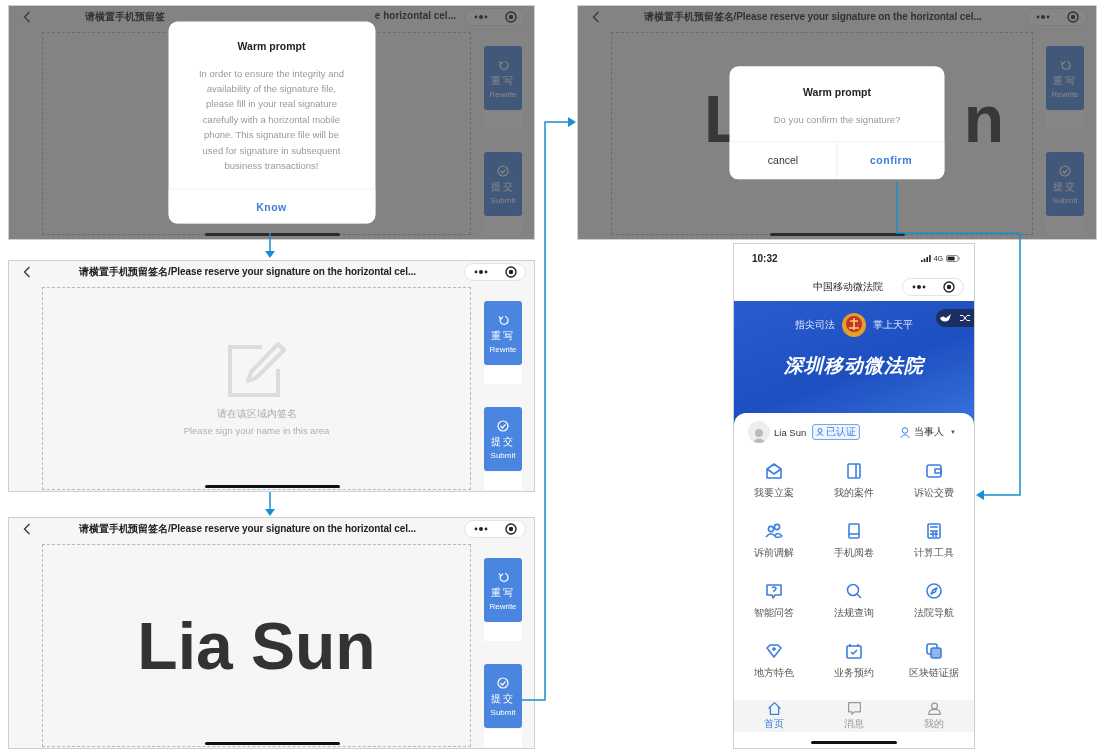 This screenshot has width=1099, height=749. Describe the element at coordinates (934, 531) in the screenshot. I see `calculator-icon` at that location.